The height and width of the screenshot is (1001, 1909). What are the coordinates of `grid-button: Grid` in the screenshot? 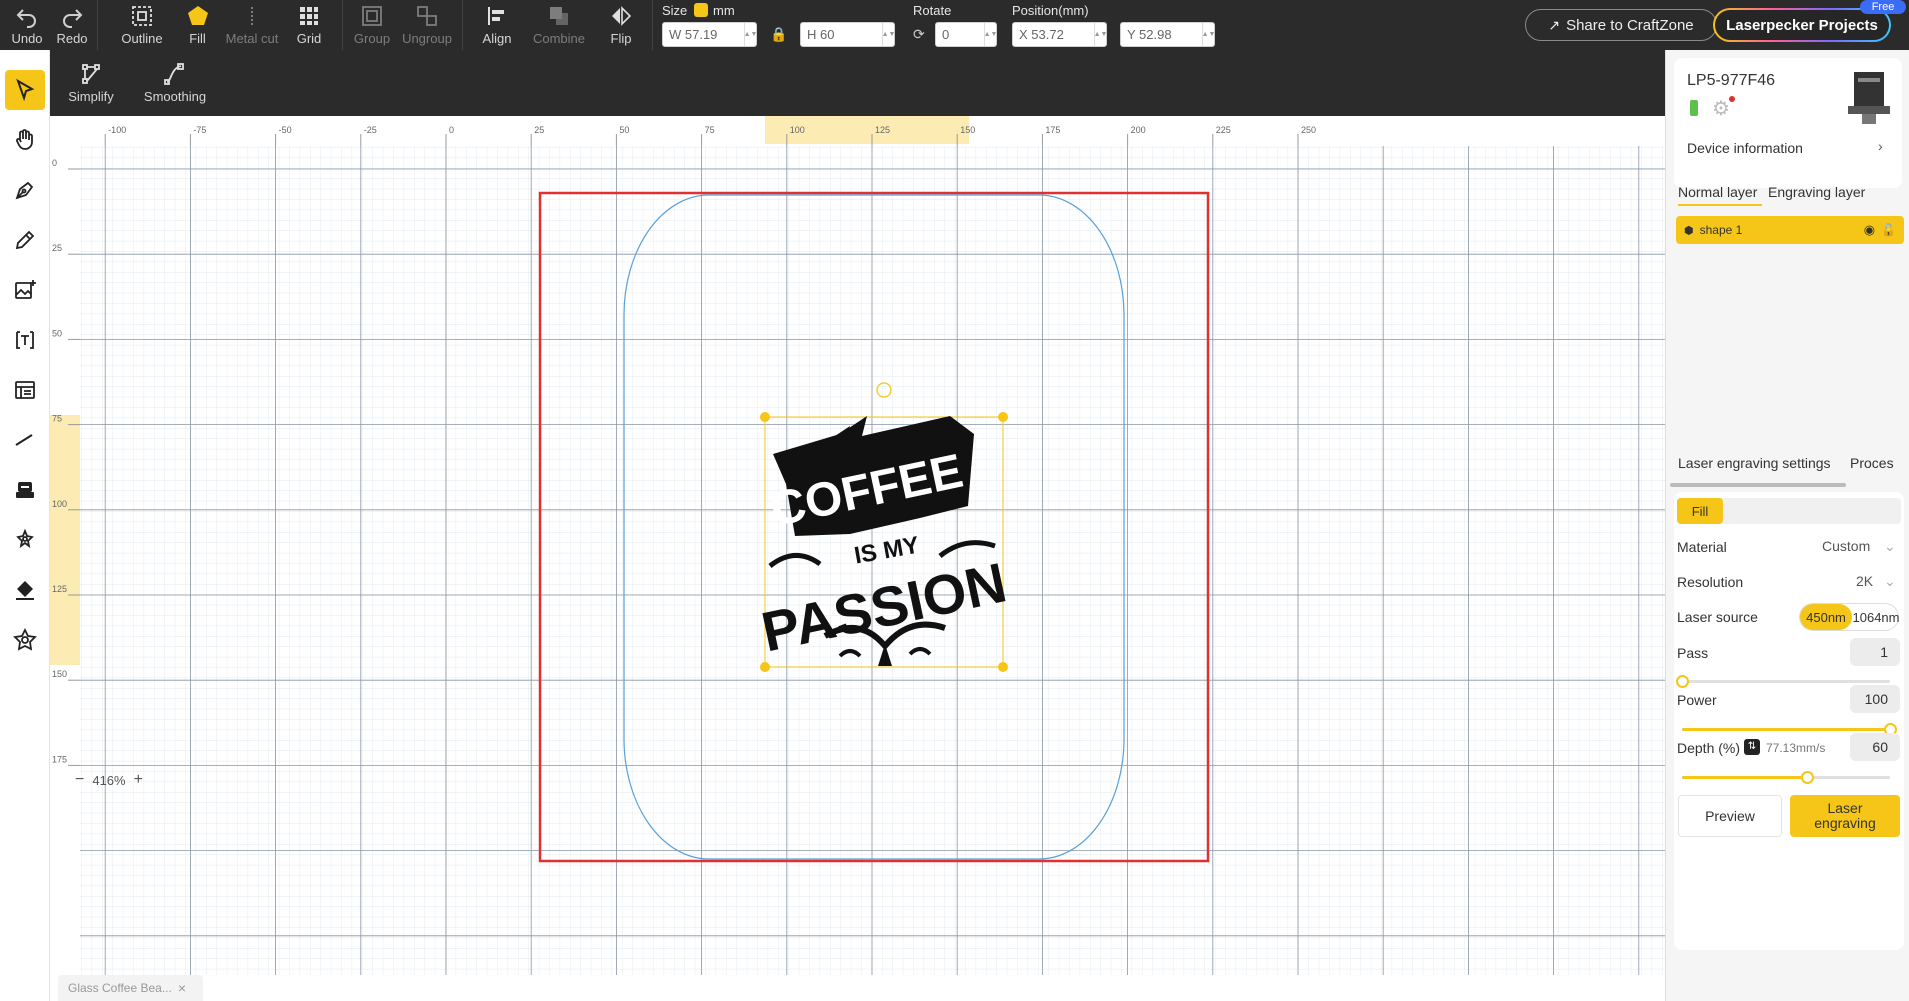 It's located at (309, 25).